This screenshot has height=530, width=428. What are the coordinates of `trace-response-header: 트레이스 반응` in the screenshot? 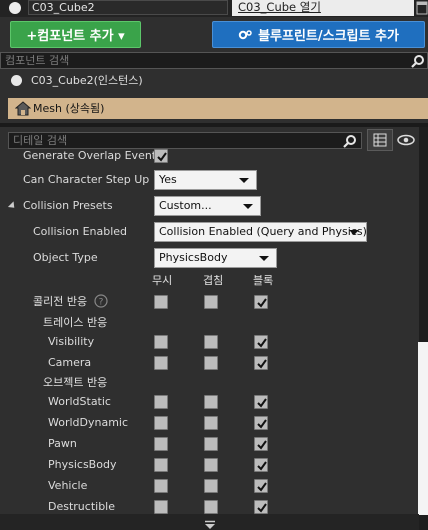 It's located at (75, 322).